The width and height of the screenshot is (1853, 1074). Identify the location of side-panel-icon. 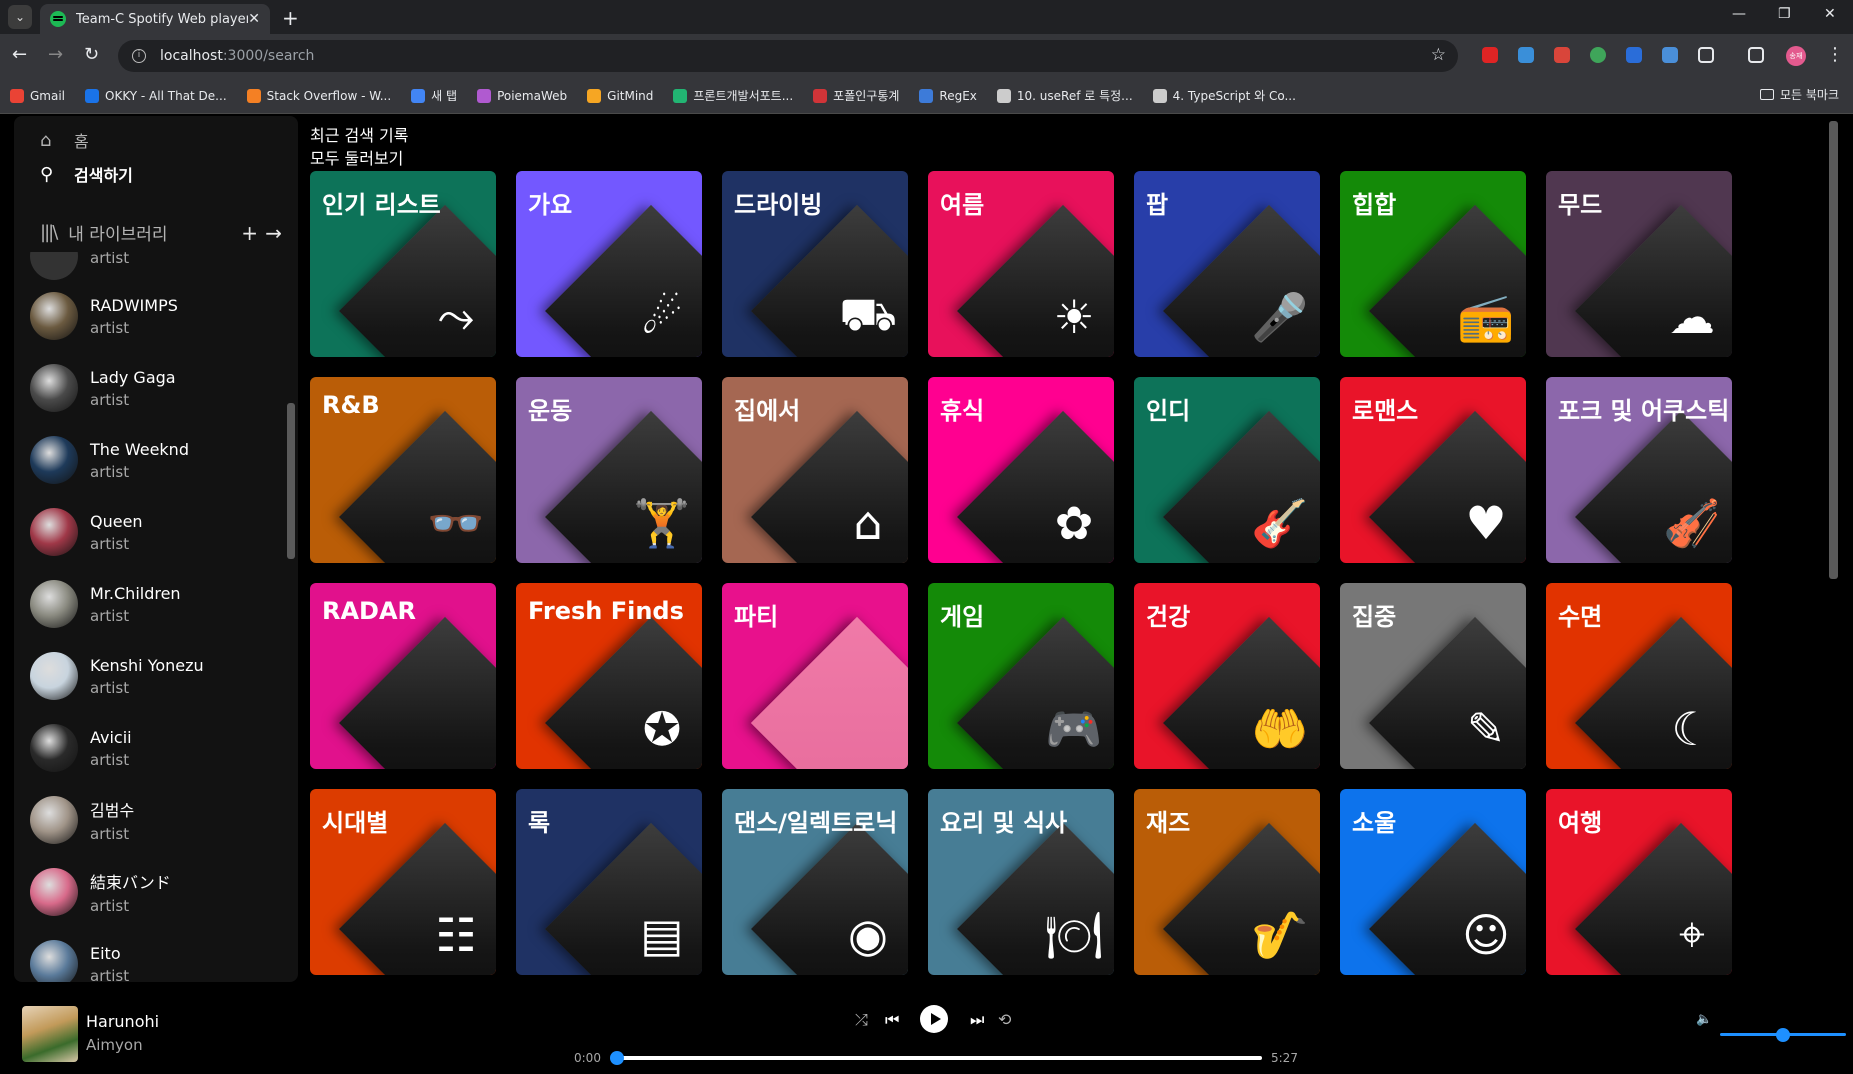
(1756, 55).